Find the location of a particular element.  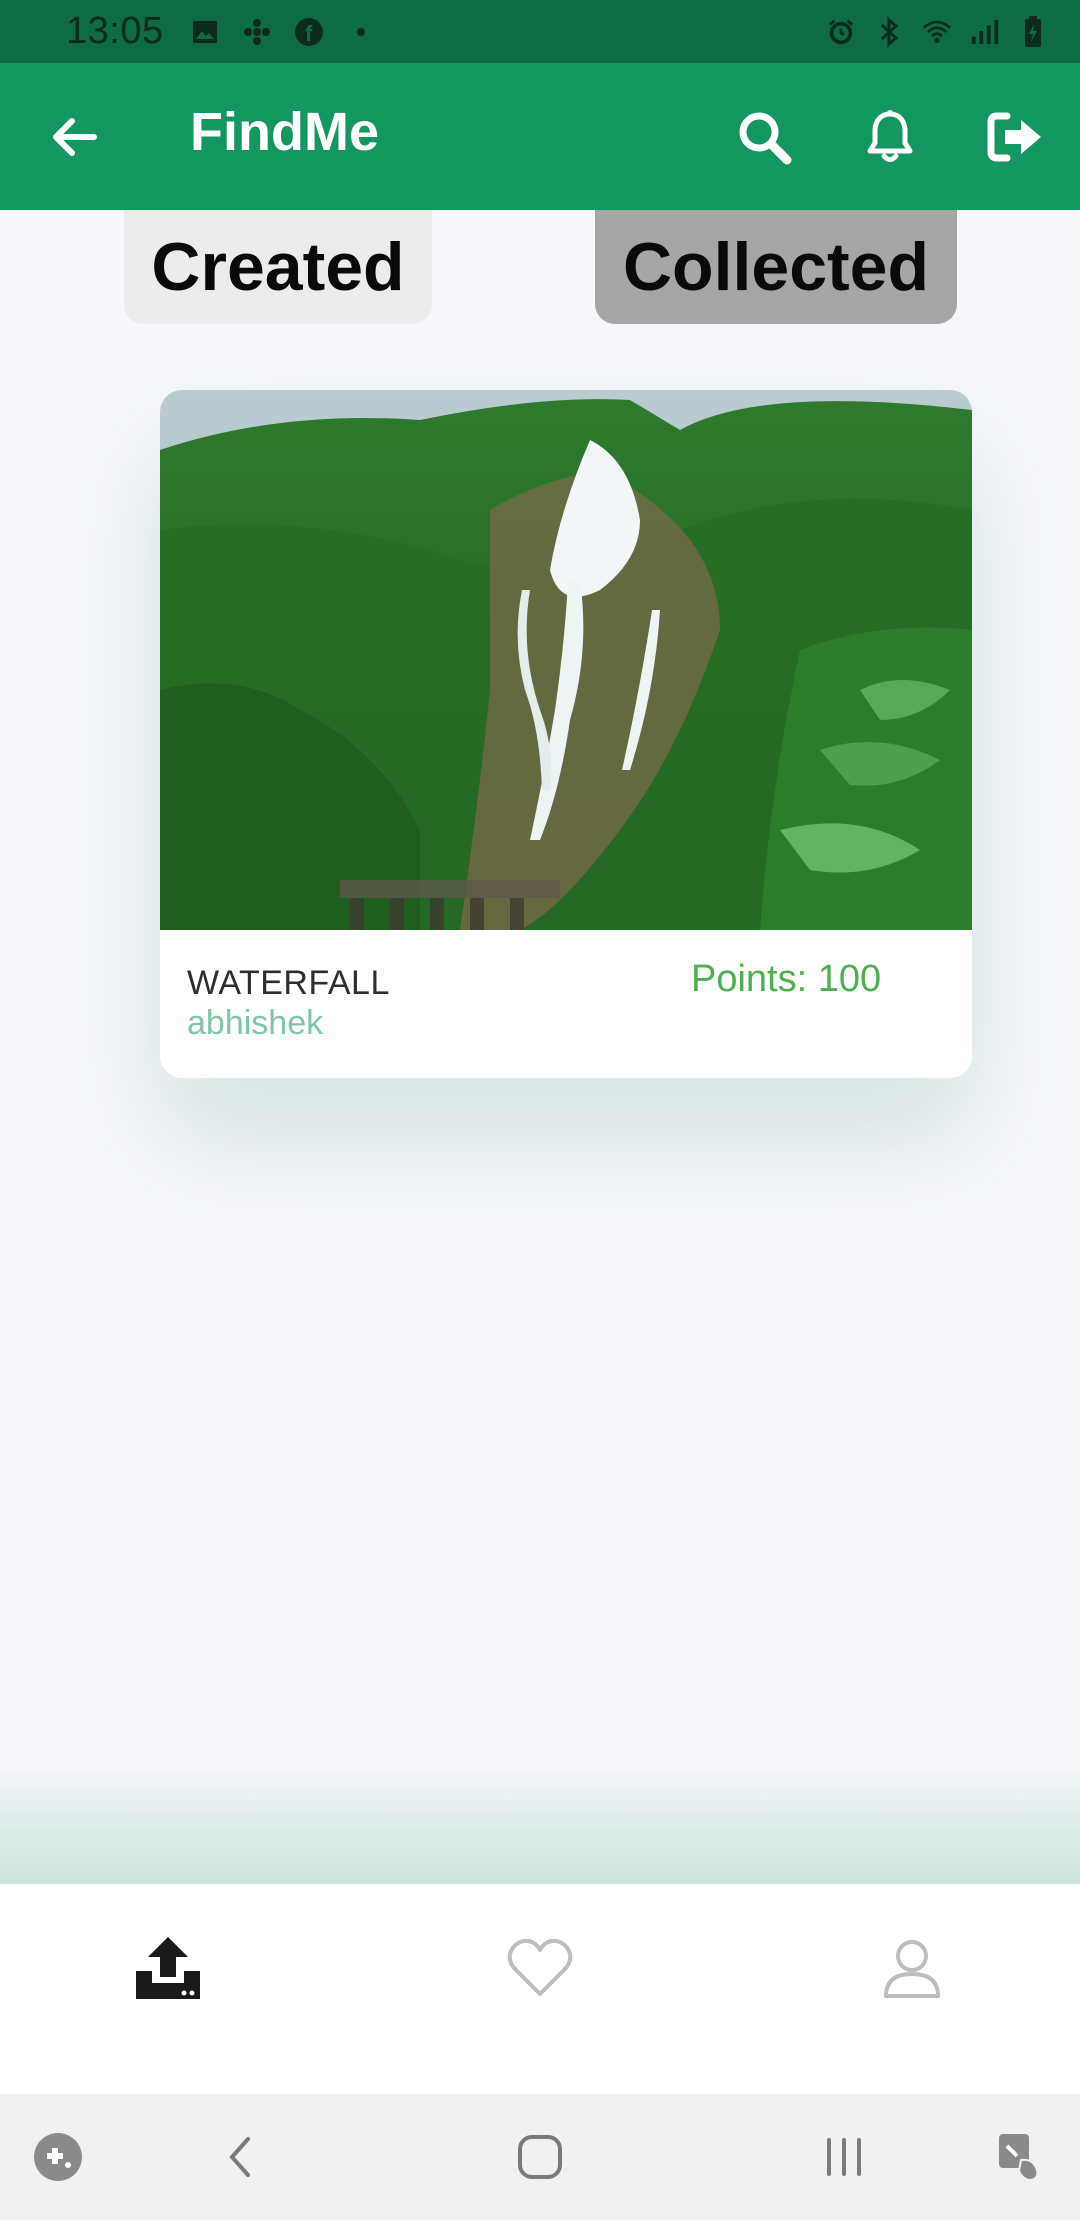

bell-icon is located at coordinates (890, 136).